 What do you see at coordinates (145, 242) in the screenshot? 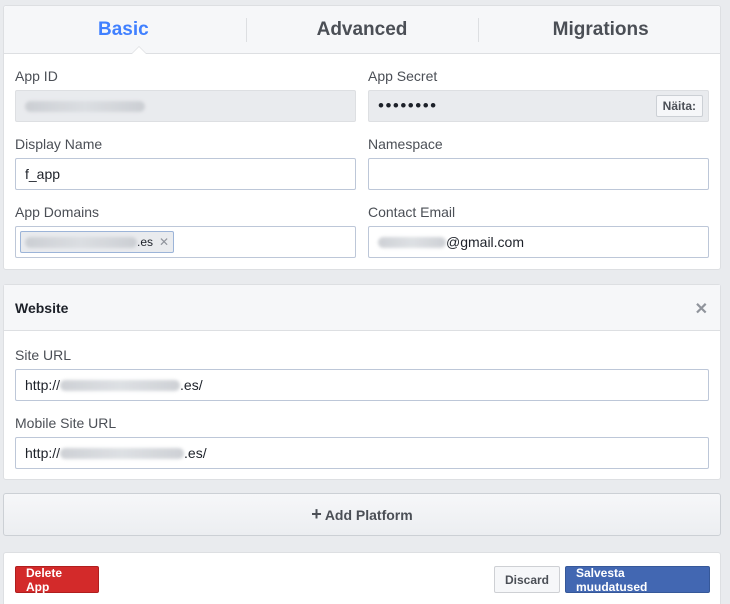
I see `app-domain-token-suffix: .es` at bounding box center [145, 242].